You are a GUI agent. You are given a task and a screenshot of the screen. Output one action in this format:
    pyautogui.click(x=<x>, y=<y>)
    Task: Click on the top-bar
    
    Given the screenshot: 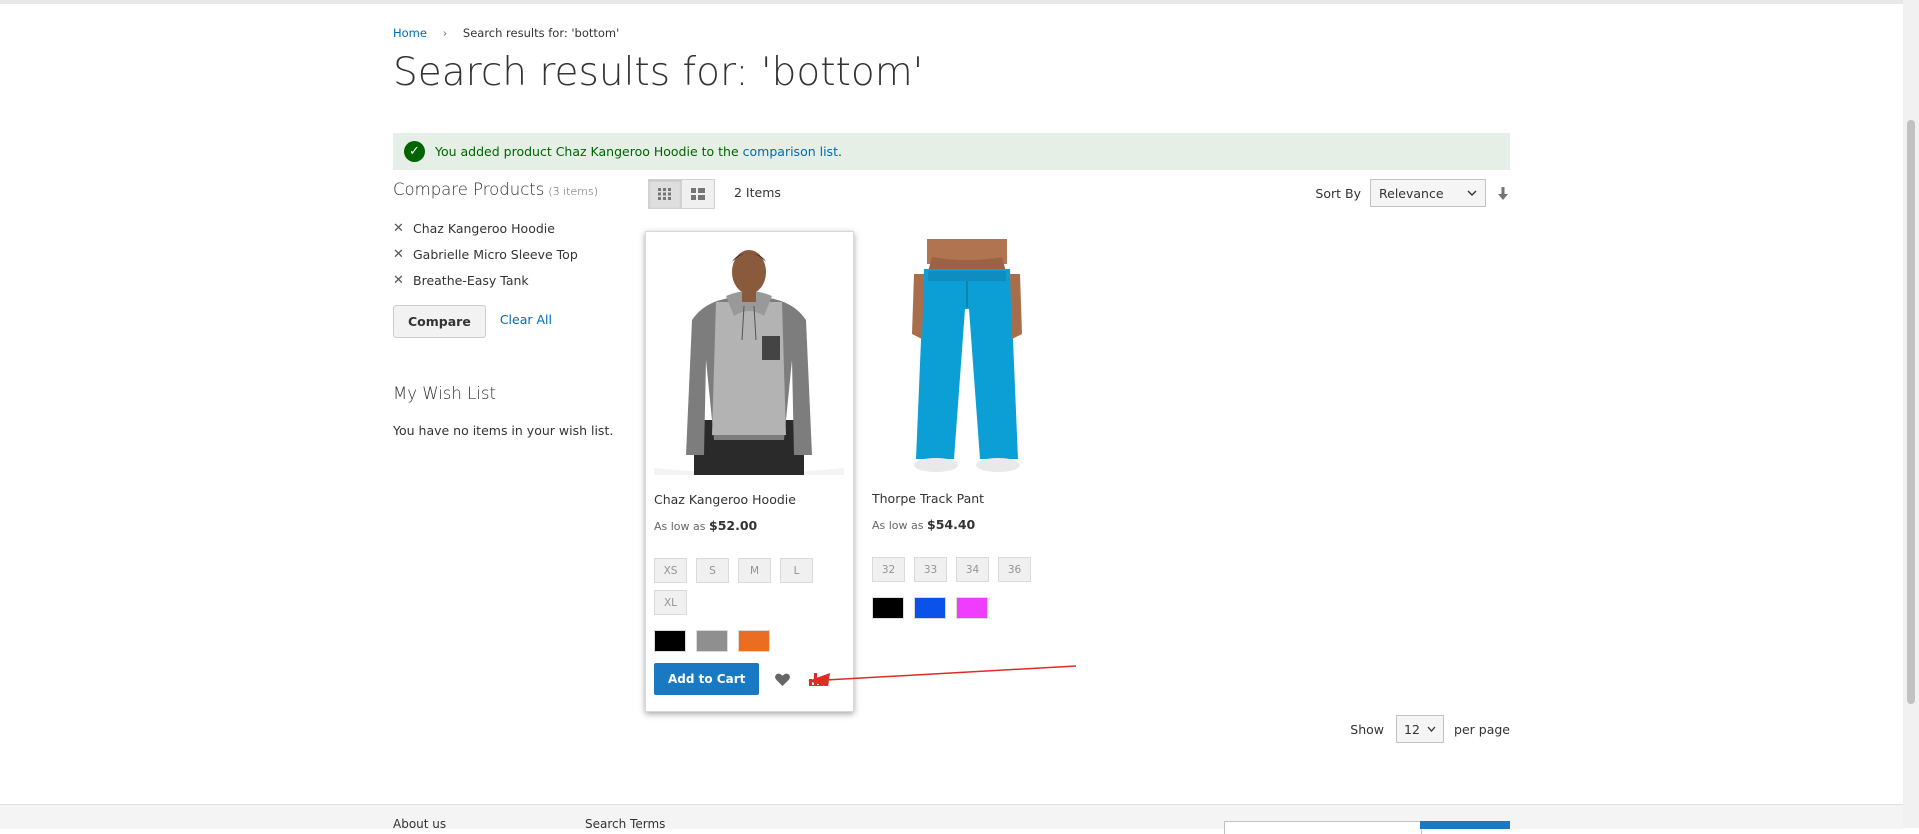 What is the action you would take?
    pyautogui.click(x=951, y=2)
    